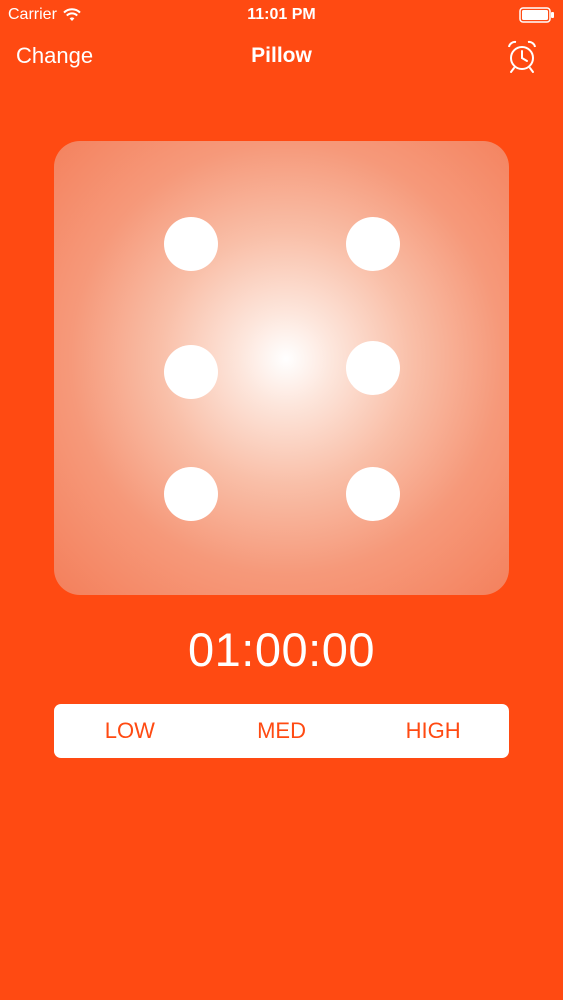 The image size is (563, 1000). I want to click on status-time: 11:01 PM, so click(281, 14).